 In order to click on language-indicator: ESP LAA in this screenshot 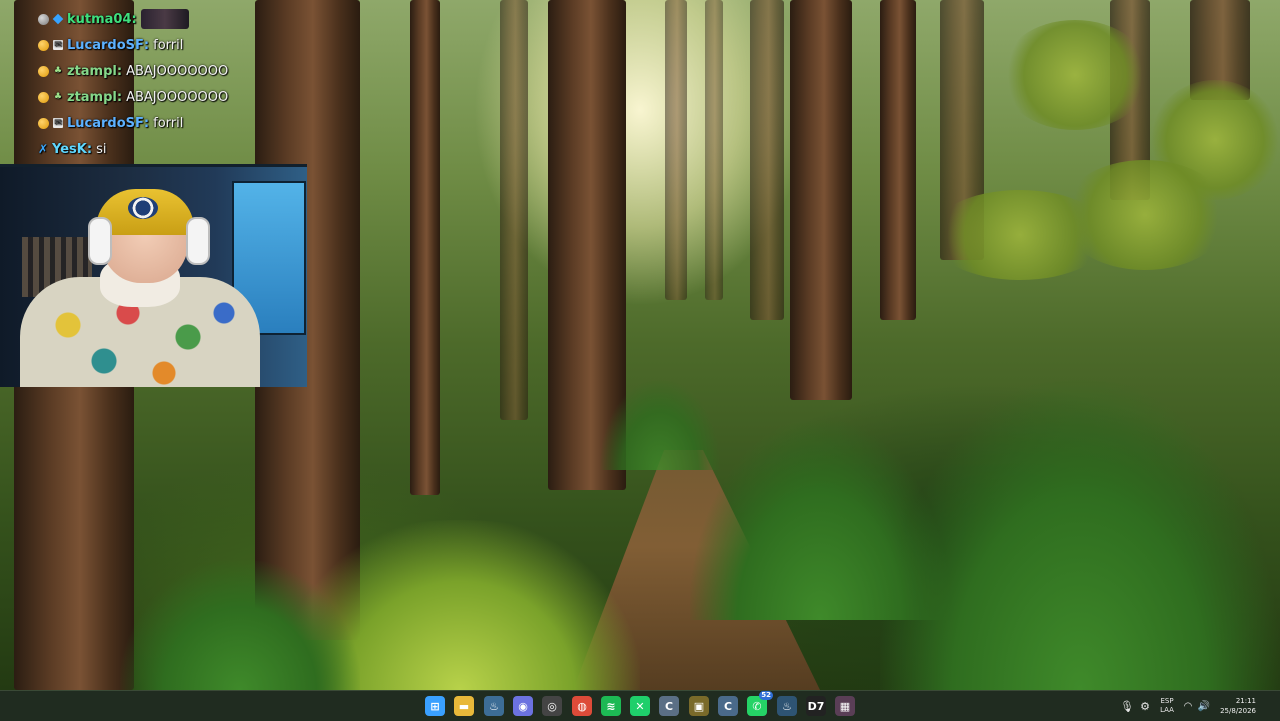, I will do `click(1167, 706)`.